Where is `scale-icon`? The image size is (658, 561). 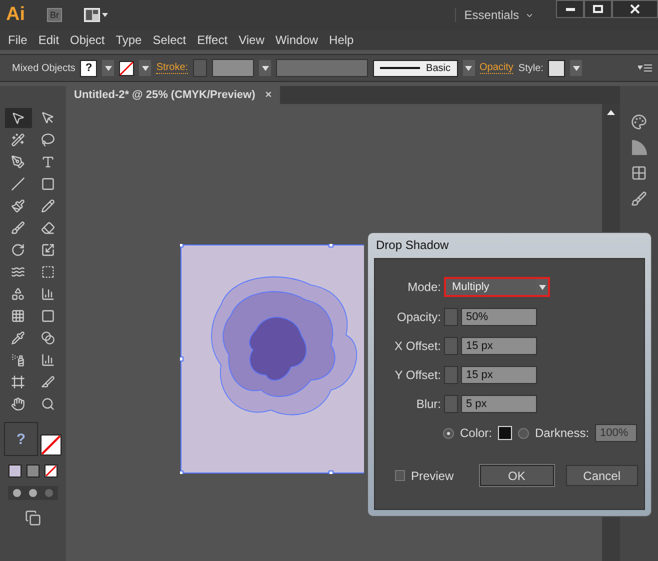
scale-icon is located at coordinates (48, 250).